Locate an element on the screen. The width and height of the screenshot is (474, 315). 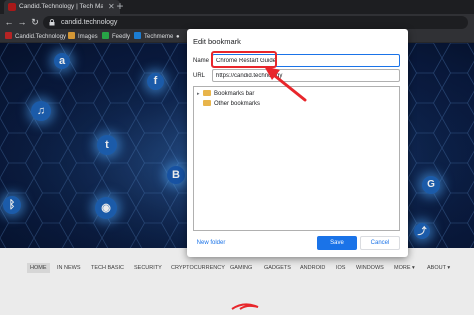
bluetooth-icon: ᛒ is located at coordinates (12, 205).